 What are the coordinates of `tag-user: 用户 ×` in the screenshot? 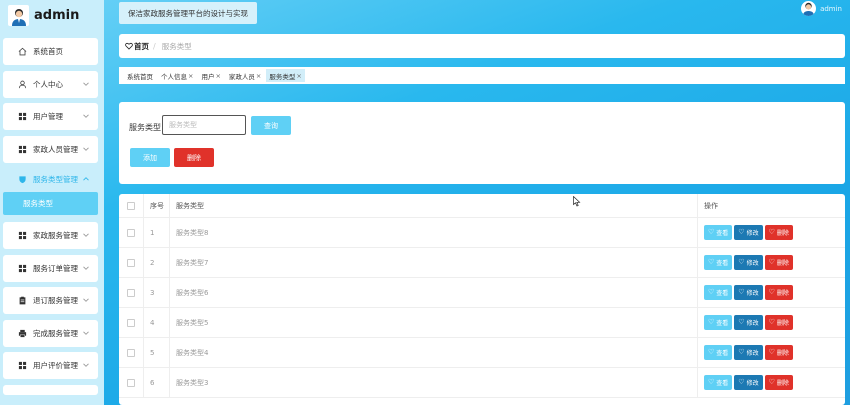 It's located at (210, 75).